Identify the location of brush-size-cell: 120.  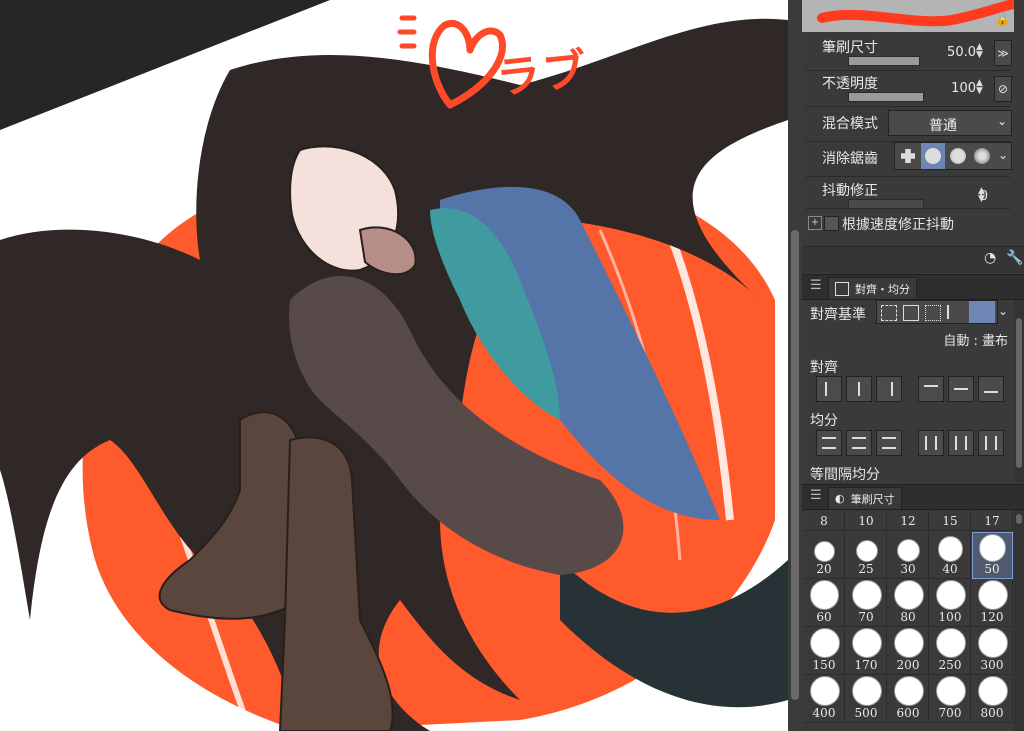
(992, 603).